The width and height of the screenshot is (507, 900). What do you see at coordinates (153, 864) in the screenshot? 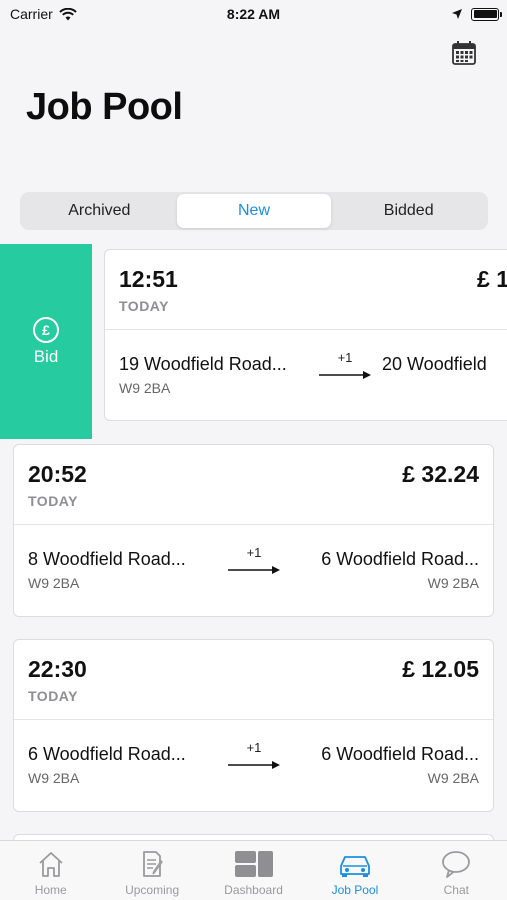
I see `clipboard-icon` at bounding box center [153, 864].